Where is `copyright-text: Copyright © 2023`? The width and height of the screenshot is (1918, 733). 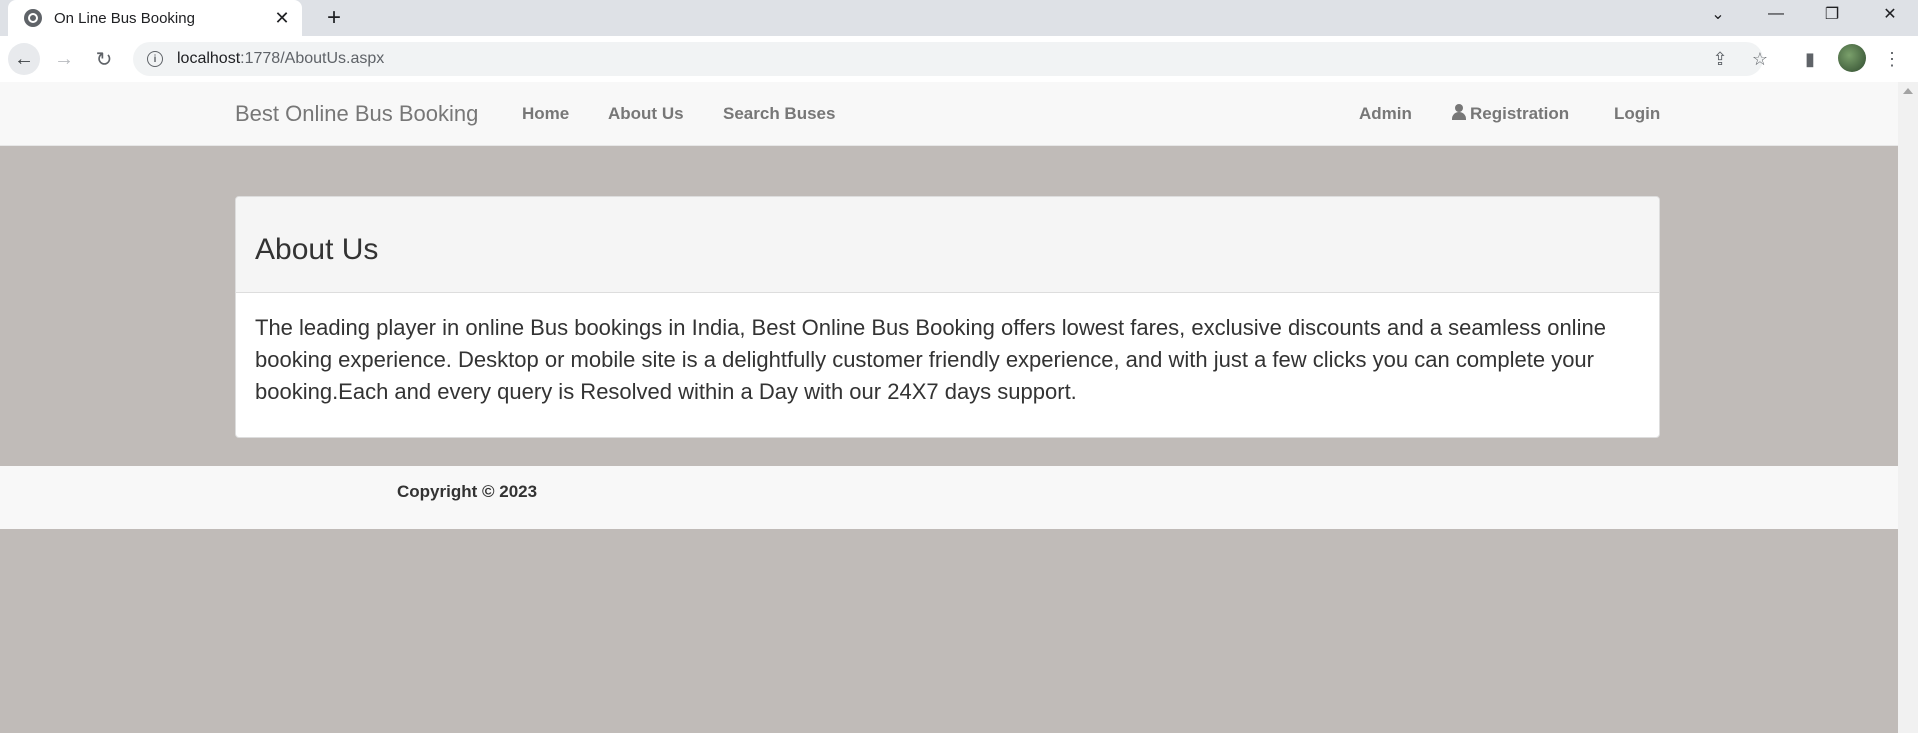
copyright-text: Copyright © 2023 is located at coordinates (467, 491).